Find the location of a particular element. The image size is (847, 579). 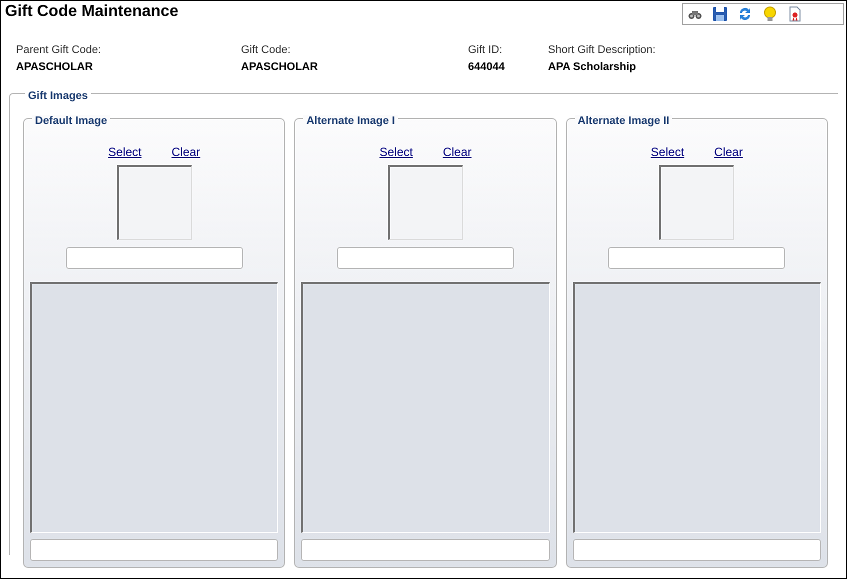

group-title: Gift Images is located at coordinates (58, 96).